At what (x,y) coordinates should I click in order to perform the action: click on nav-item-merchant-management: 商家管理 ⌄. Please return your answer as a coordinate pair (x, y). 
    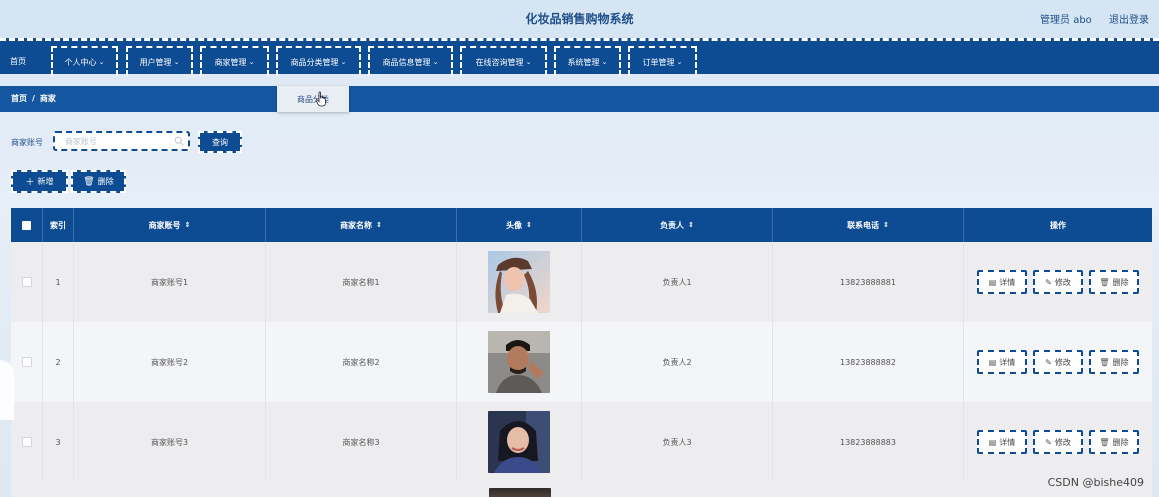
    Looking at the image, I should click on (234, 61).